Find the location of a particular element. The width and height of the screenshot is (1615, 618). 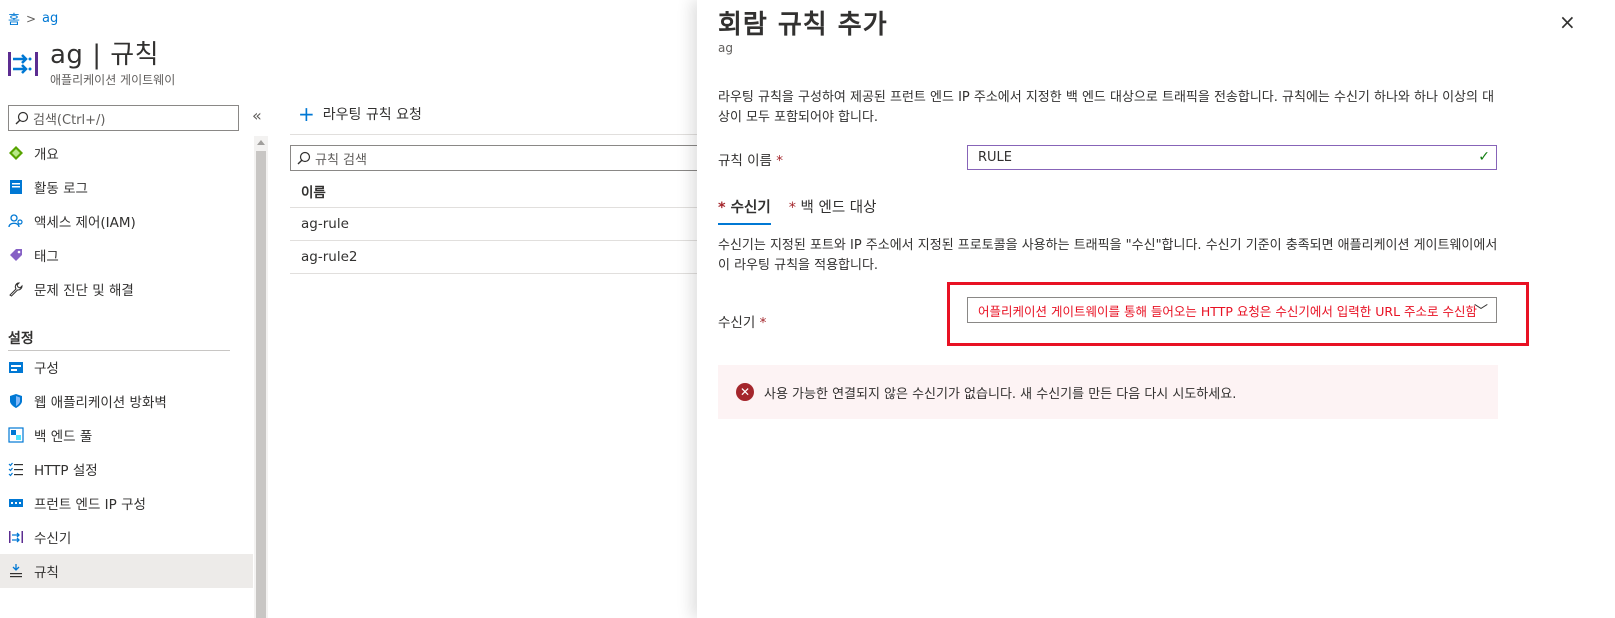

table-row: ag-rule is located at coordinates (495, 224).